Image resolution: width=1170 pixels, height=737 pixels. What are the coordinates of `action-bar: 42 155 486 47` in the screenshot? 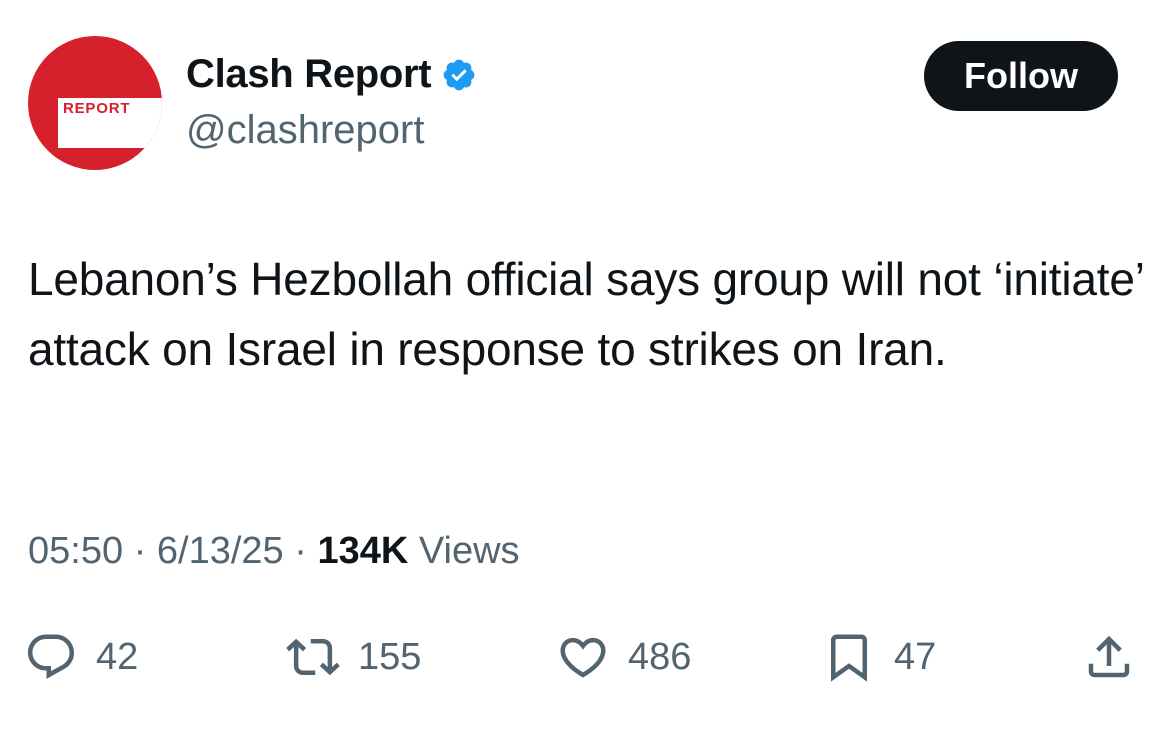 It's located at (585, 657).